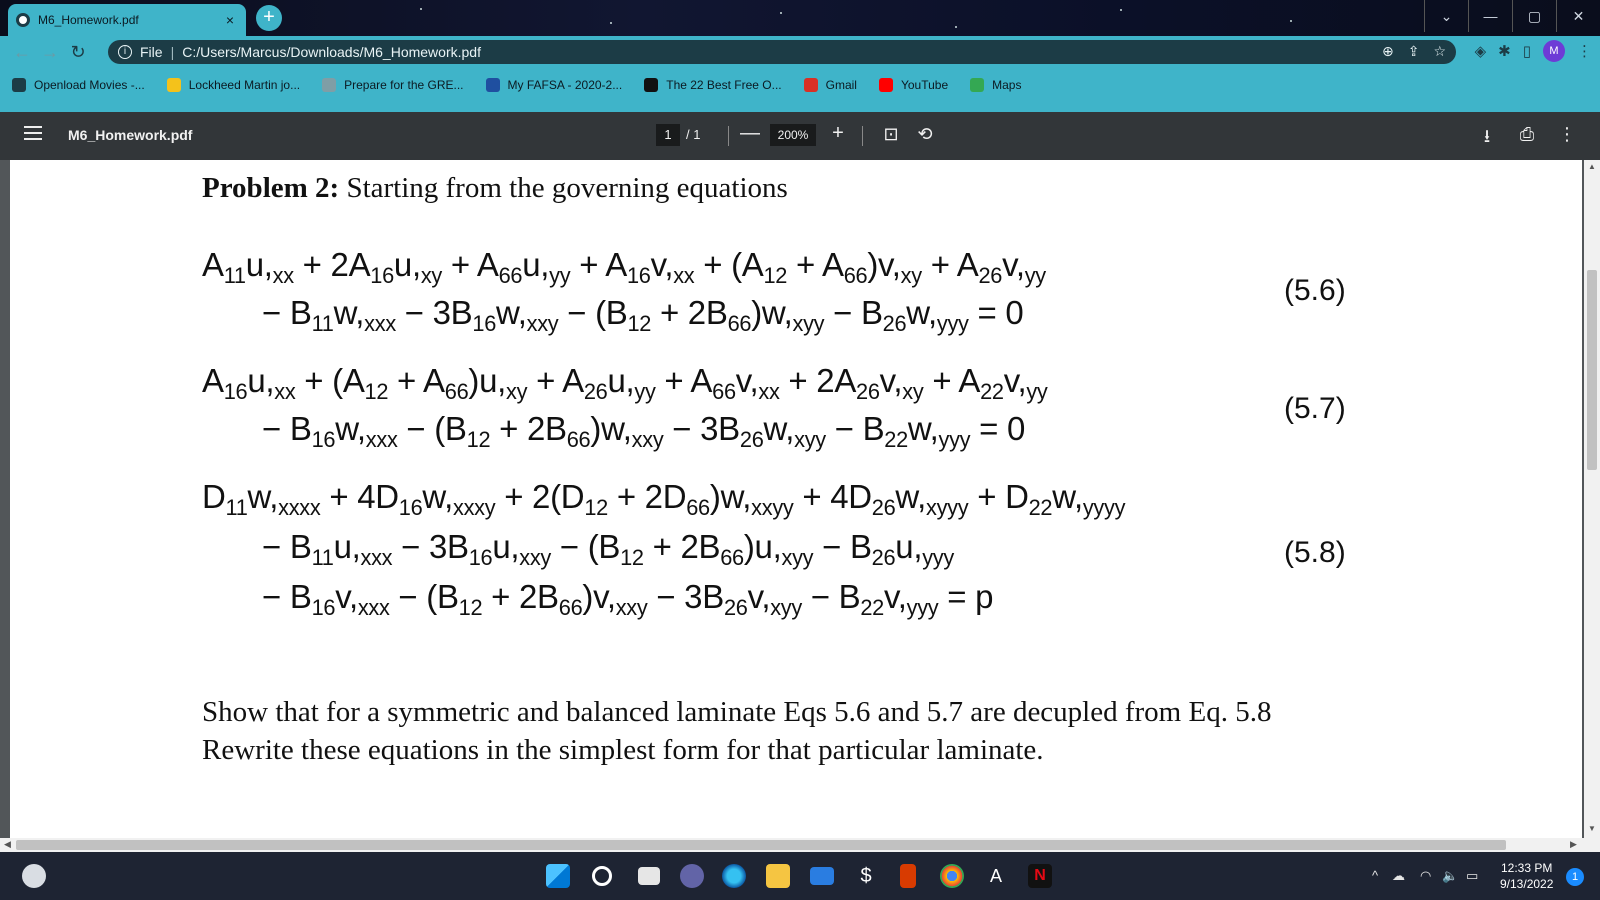 The image size is (1600, 900). I want to click on edge-icon, so click(734, 876).